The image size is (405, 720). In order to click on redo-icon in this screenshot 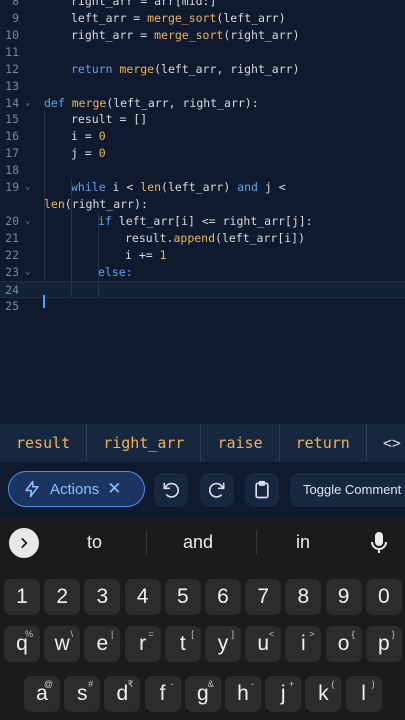, I will do `click(216, 490)`.